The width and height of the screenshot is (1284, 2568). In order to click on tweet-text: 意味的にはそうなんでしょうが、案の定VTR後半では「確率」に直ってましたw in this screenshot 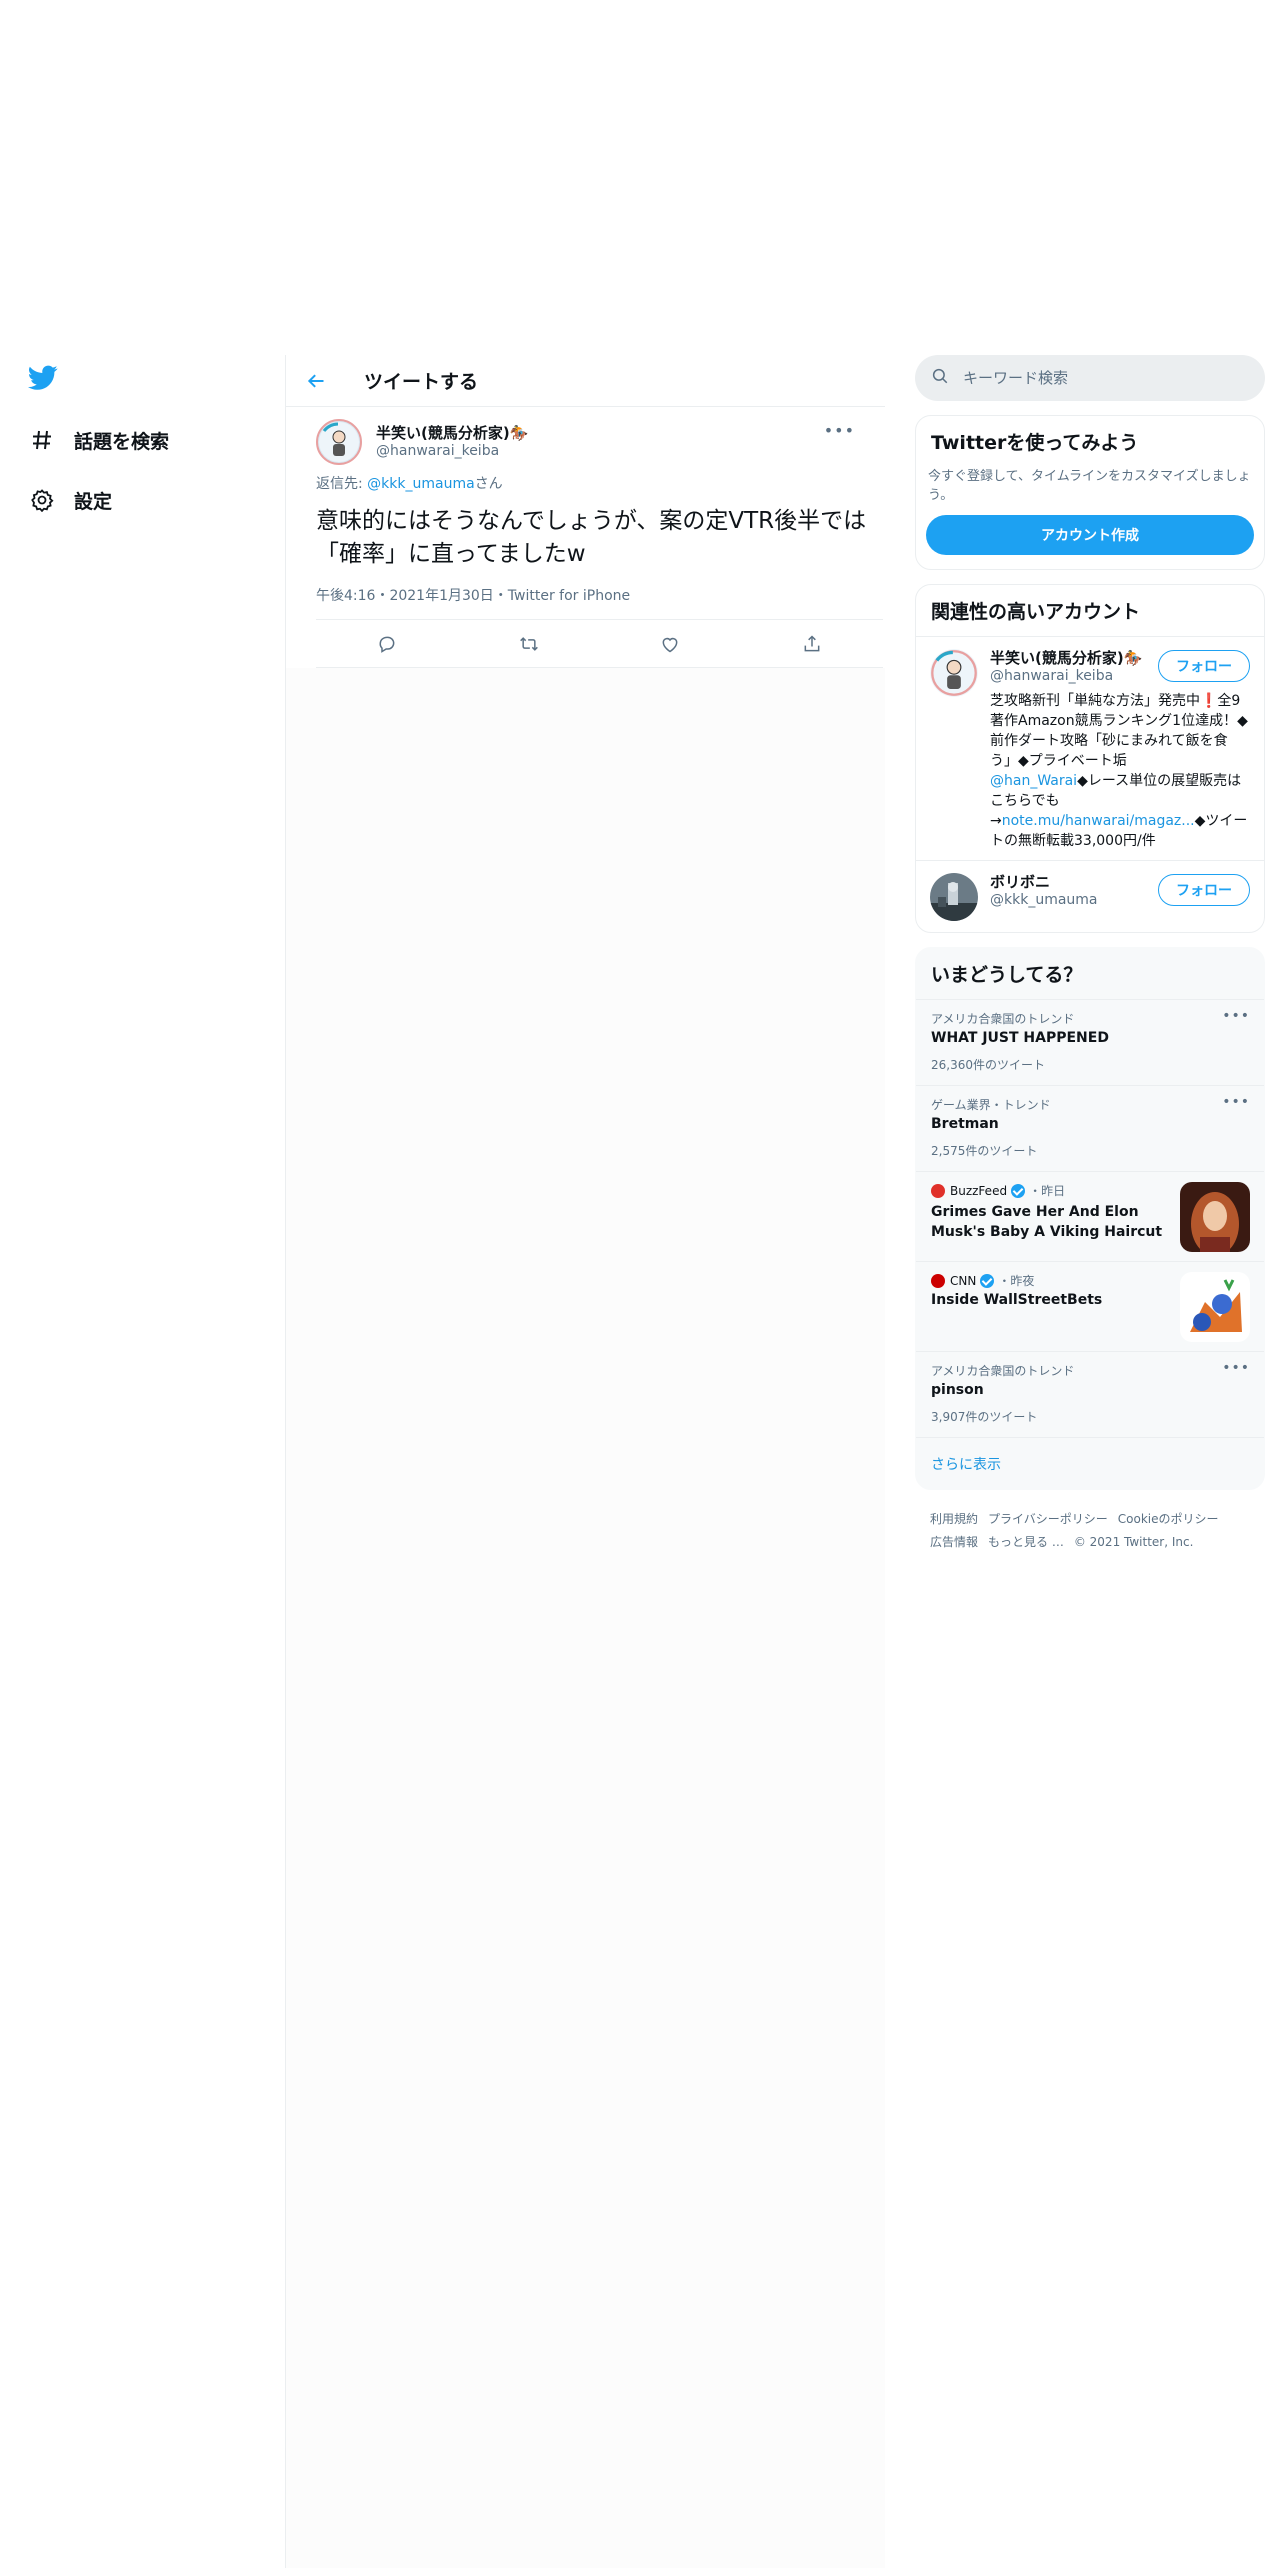, I will do `click(591, 537)`.